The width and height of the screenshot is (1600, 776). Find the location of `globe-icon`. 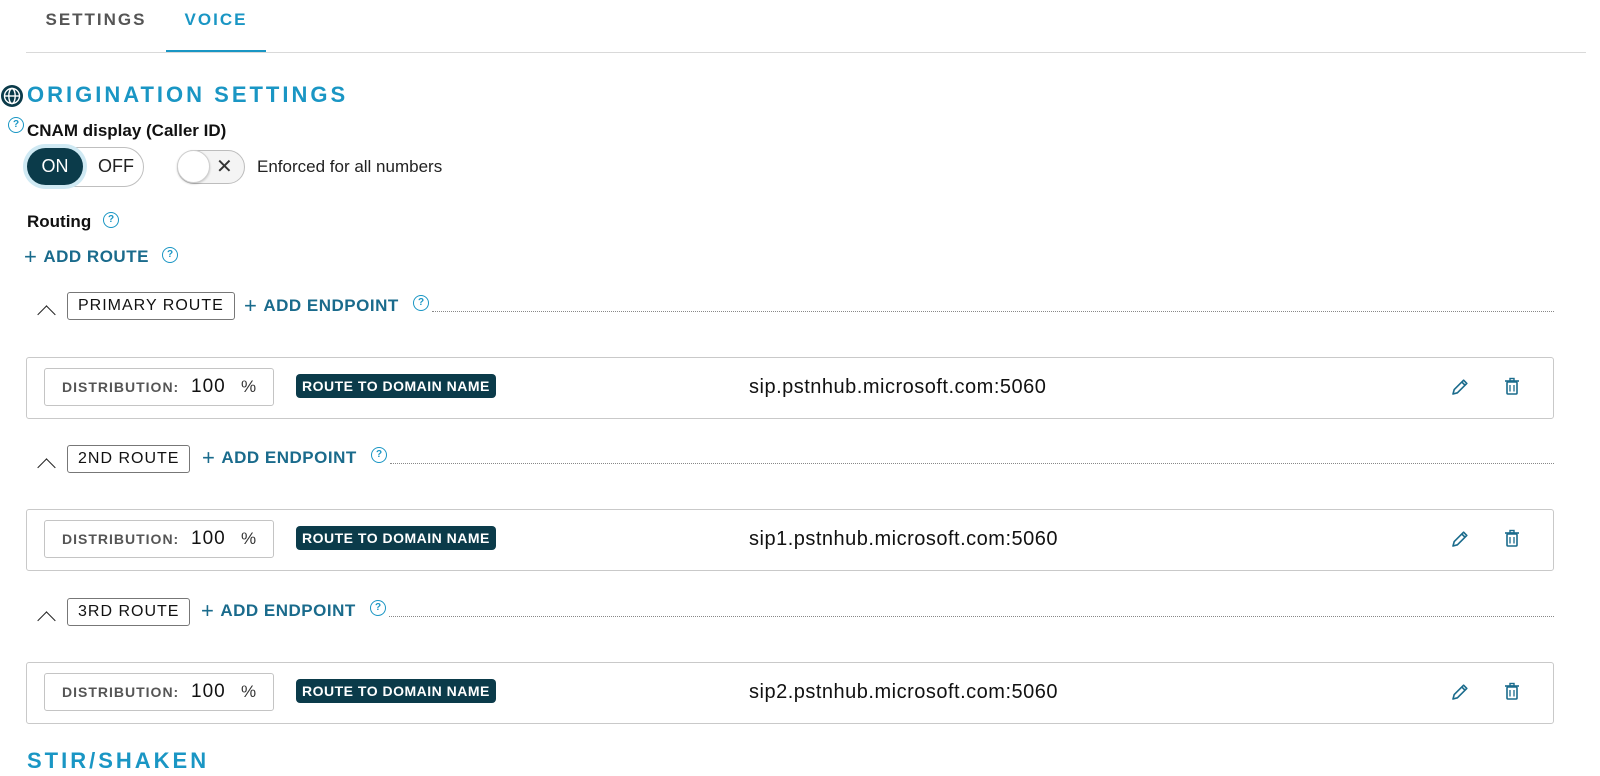

globe-icon is located at coordinates (12, 96).